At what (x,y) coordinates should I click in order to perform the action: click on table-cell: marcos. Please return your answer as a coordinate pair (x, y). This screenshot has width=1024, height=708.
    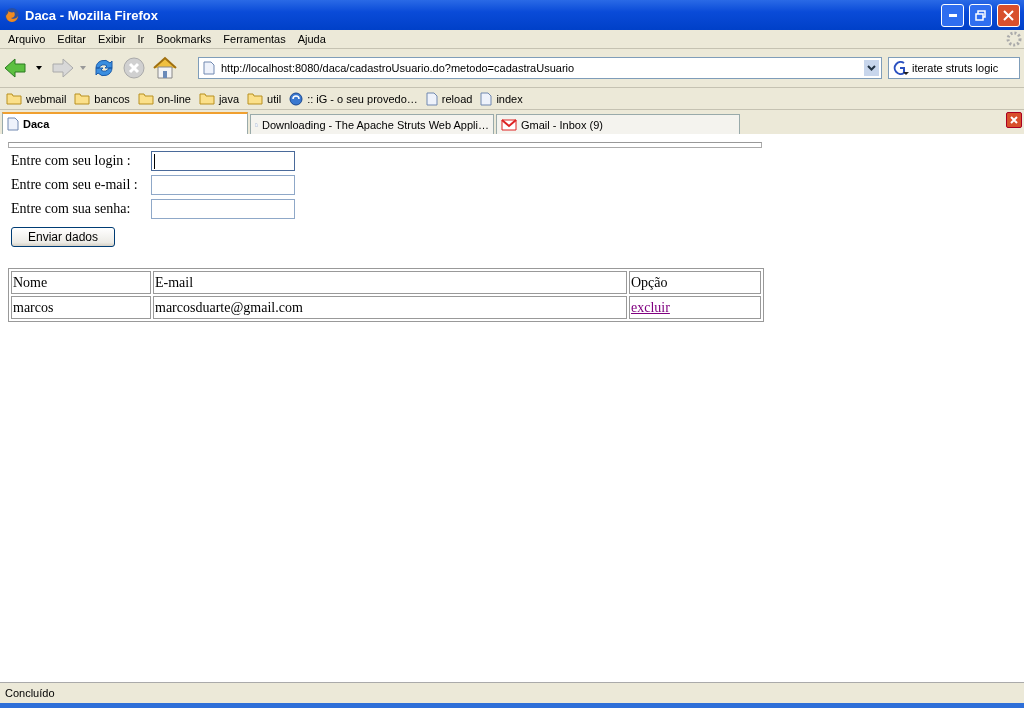
    Looking at the image, I should click on (81, 307).